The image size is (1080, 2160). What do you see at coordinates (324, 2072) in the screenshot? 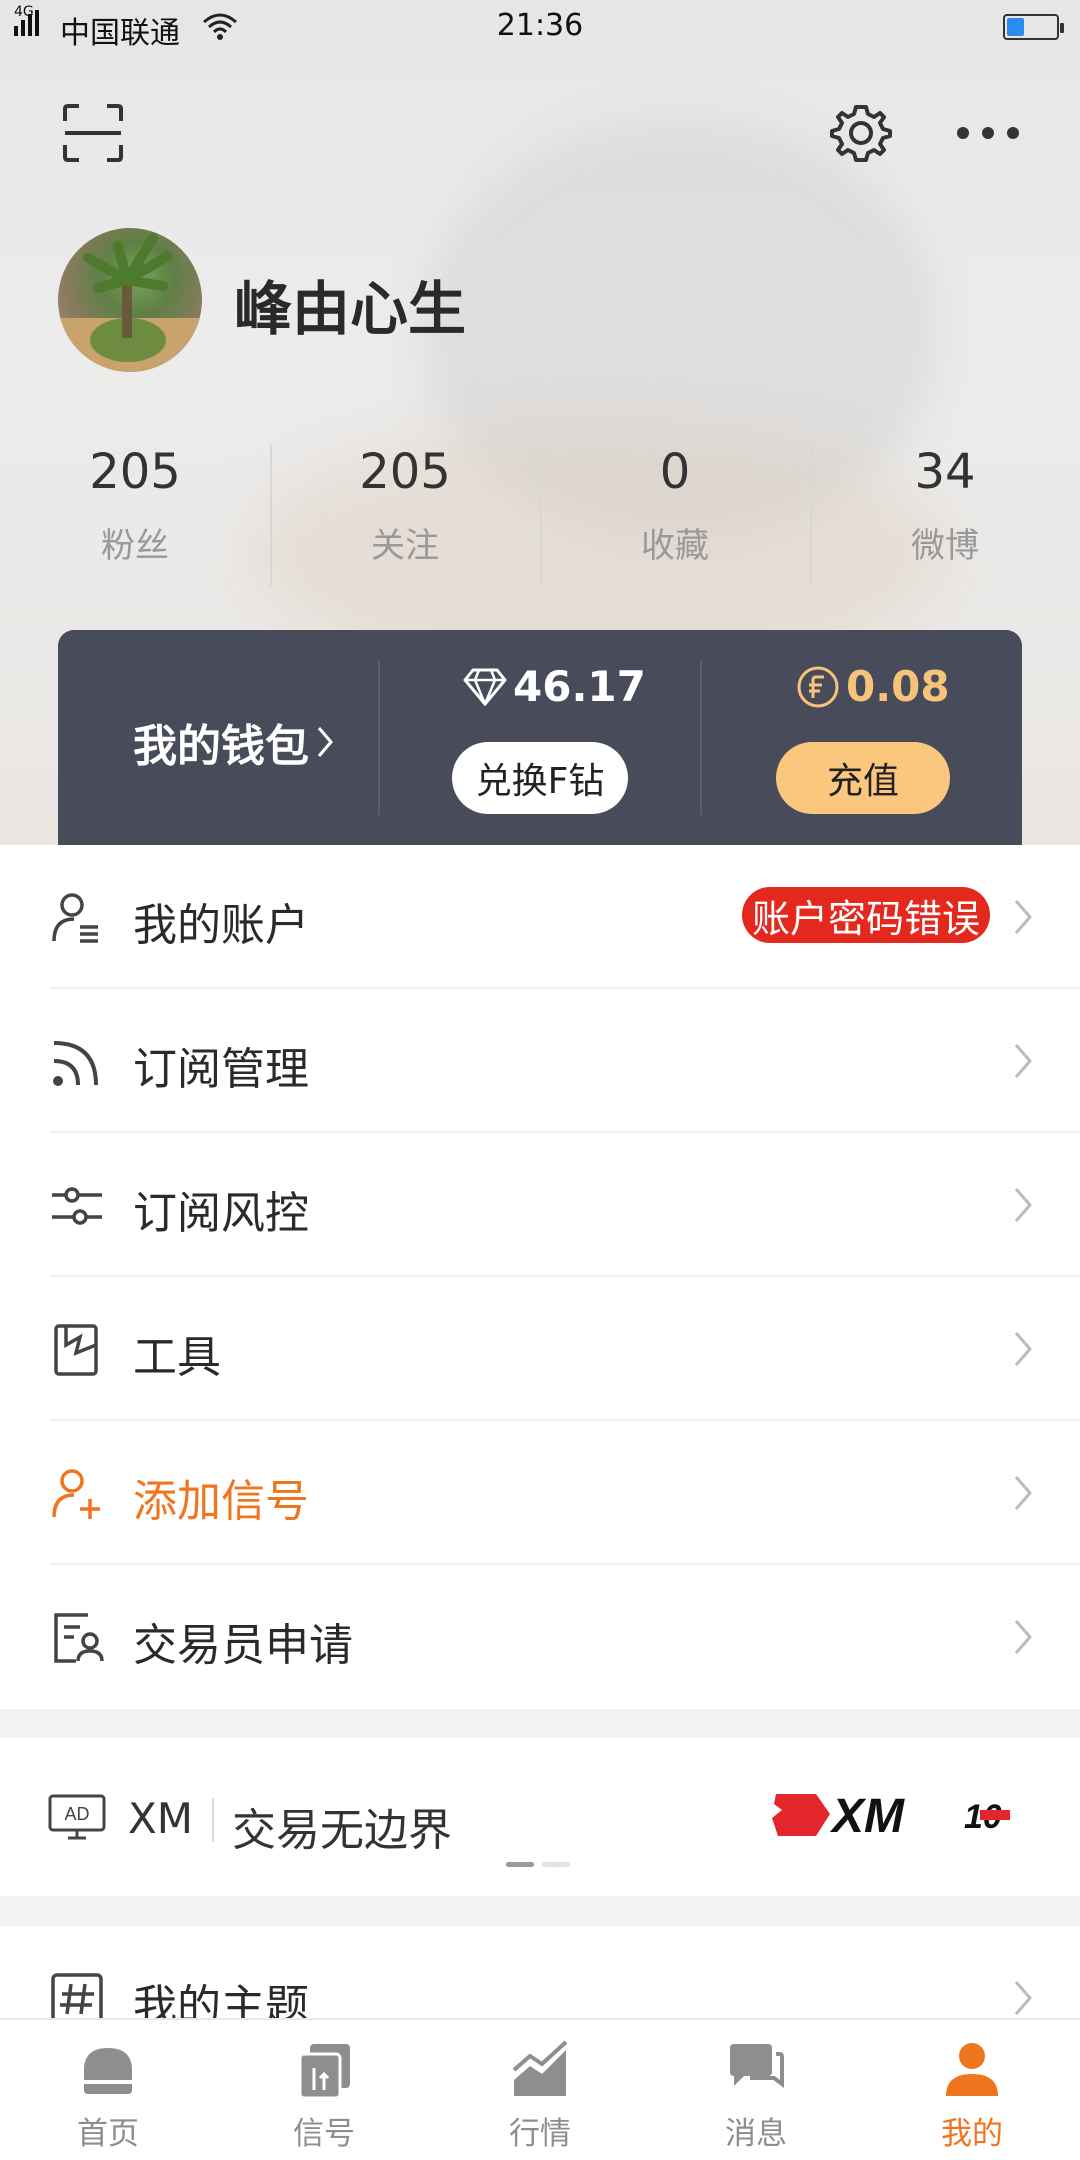
I see `signal-icon` at bounding box center [324, 2072].